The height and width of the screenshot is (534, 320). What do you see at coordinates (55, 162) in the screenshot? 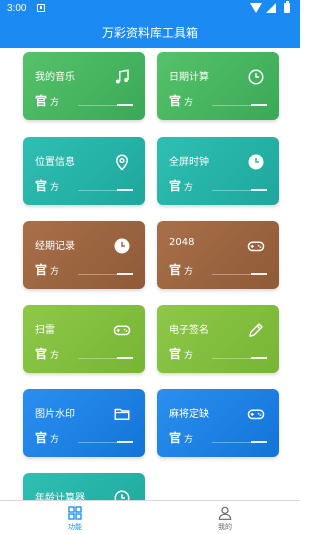
I see `tool-card-label: 位置信息` at bounding box center [55, 162].